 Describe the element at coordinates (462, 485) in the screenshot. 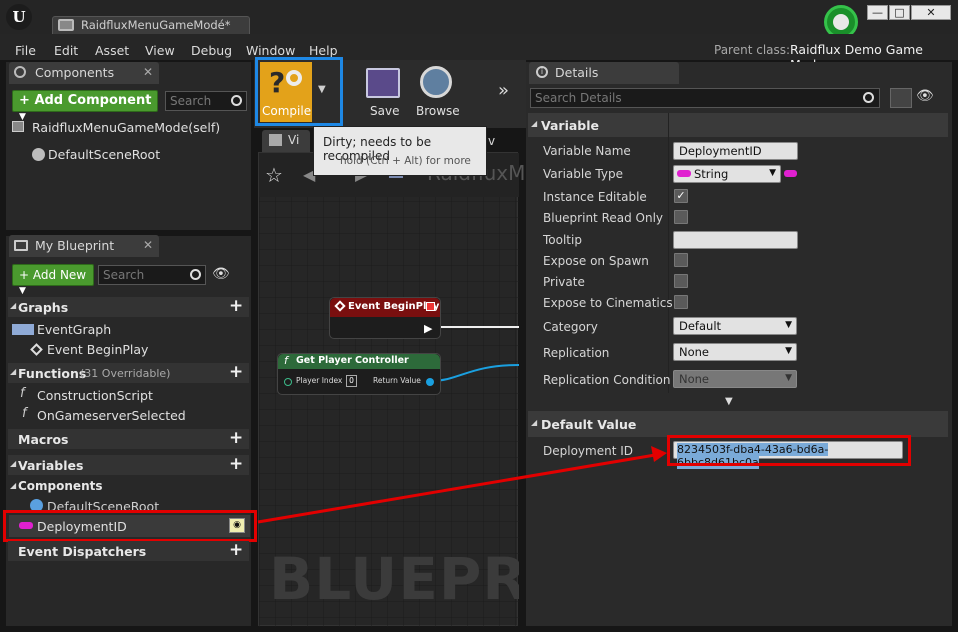

I see `annotation-arrow` at that location.